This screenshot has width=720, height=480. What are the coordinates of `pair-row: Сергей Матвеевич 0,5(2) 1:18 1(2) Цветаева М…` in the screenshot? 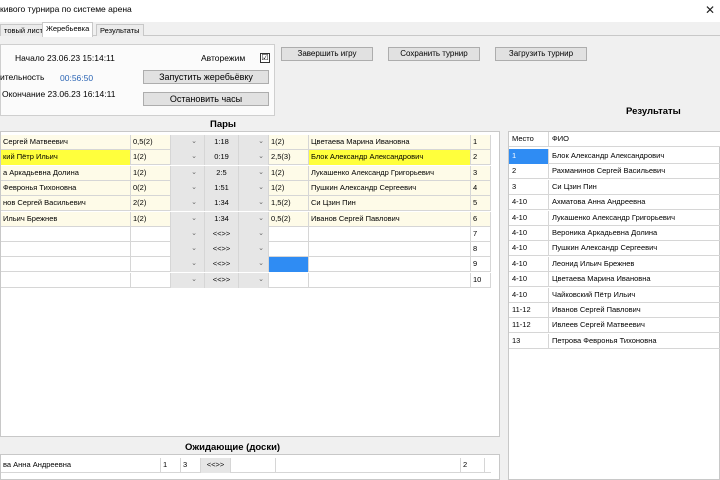 It's located at (246, 142).